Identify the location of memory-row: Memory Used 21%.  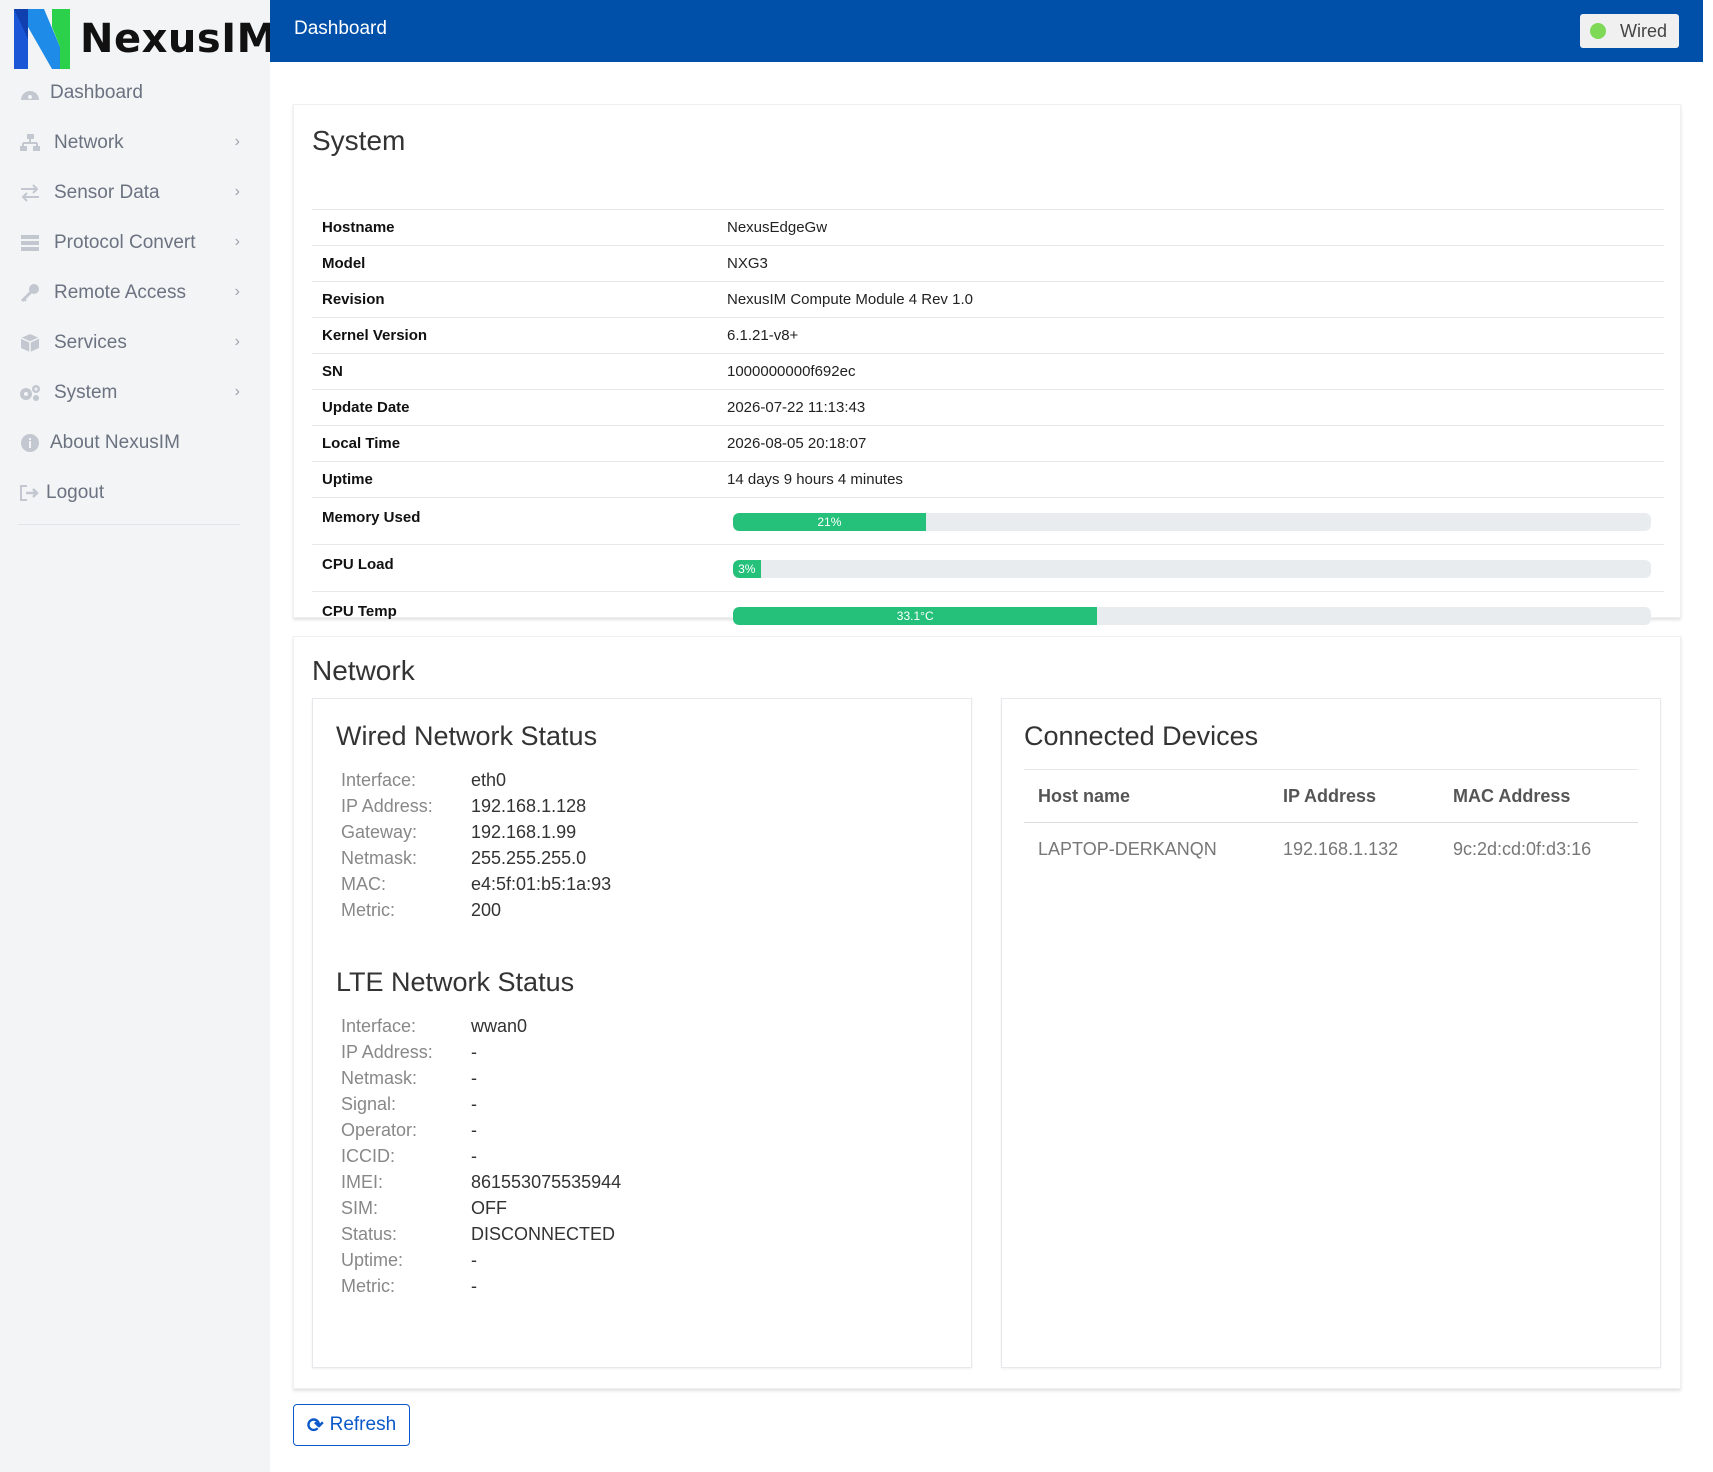
(988, 521).